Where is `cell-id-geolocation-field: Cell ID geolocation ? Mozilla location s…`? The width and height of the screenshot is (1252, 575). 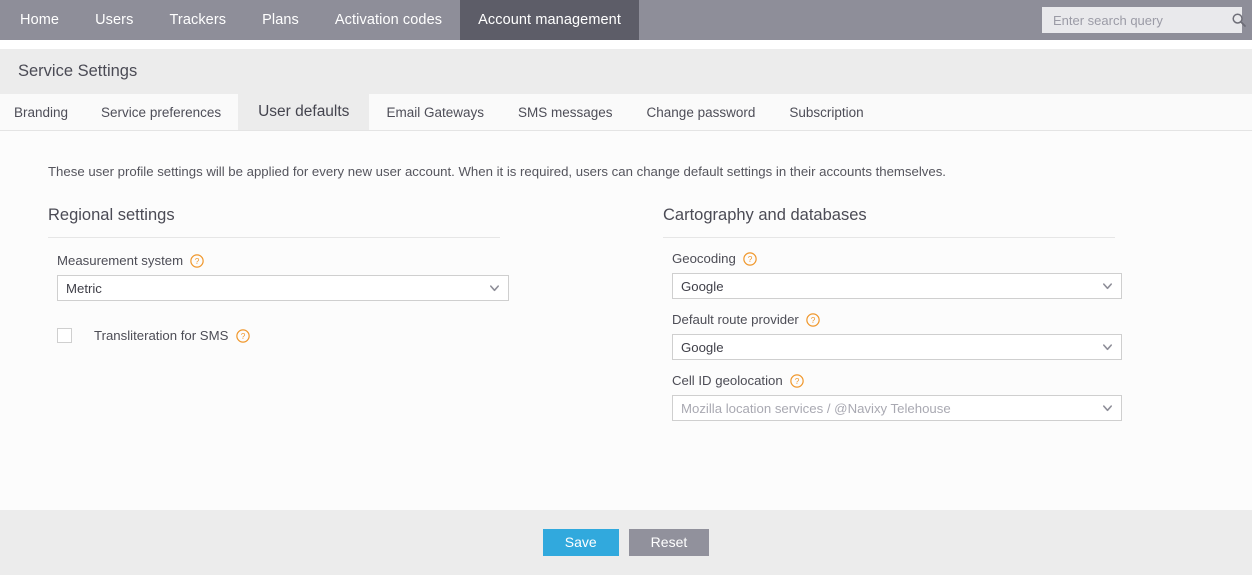 cell-id-geolocation-field: Cell ID geolocation ? Mozilla location s… is located at coordinates (892, 390).